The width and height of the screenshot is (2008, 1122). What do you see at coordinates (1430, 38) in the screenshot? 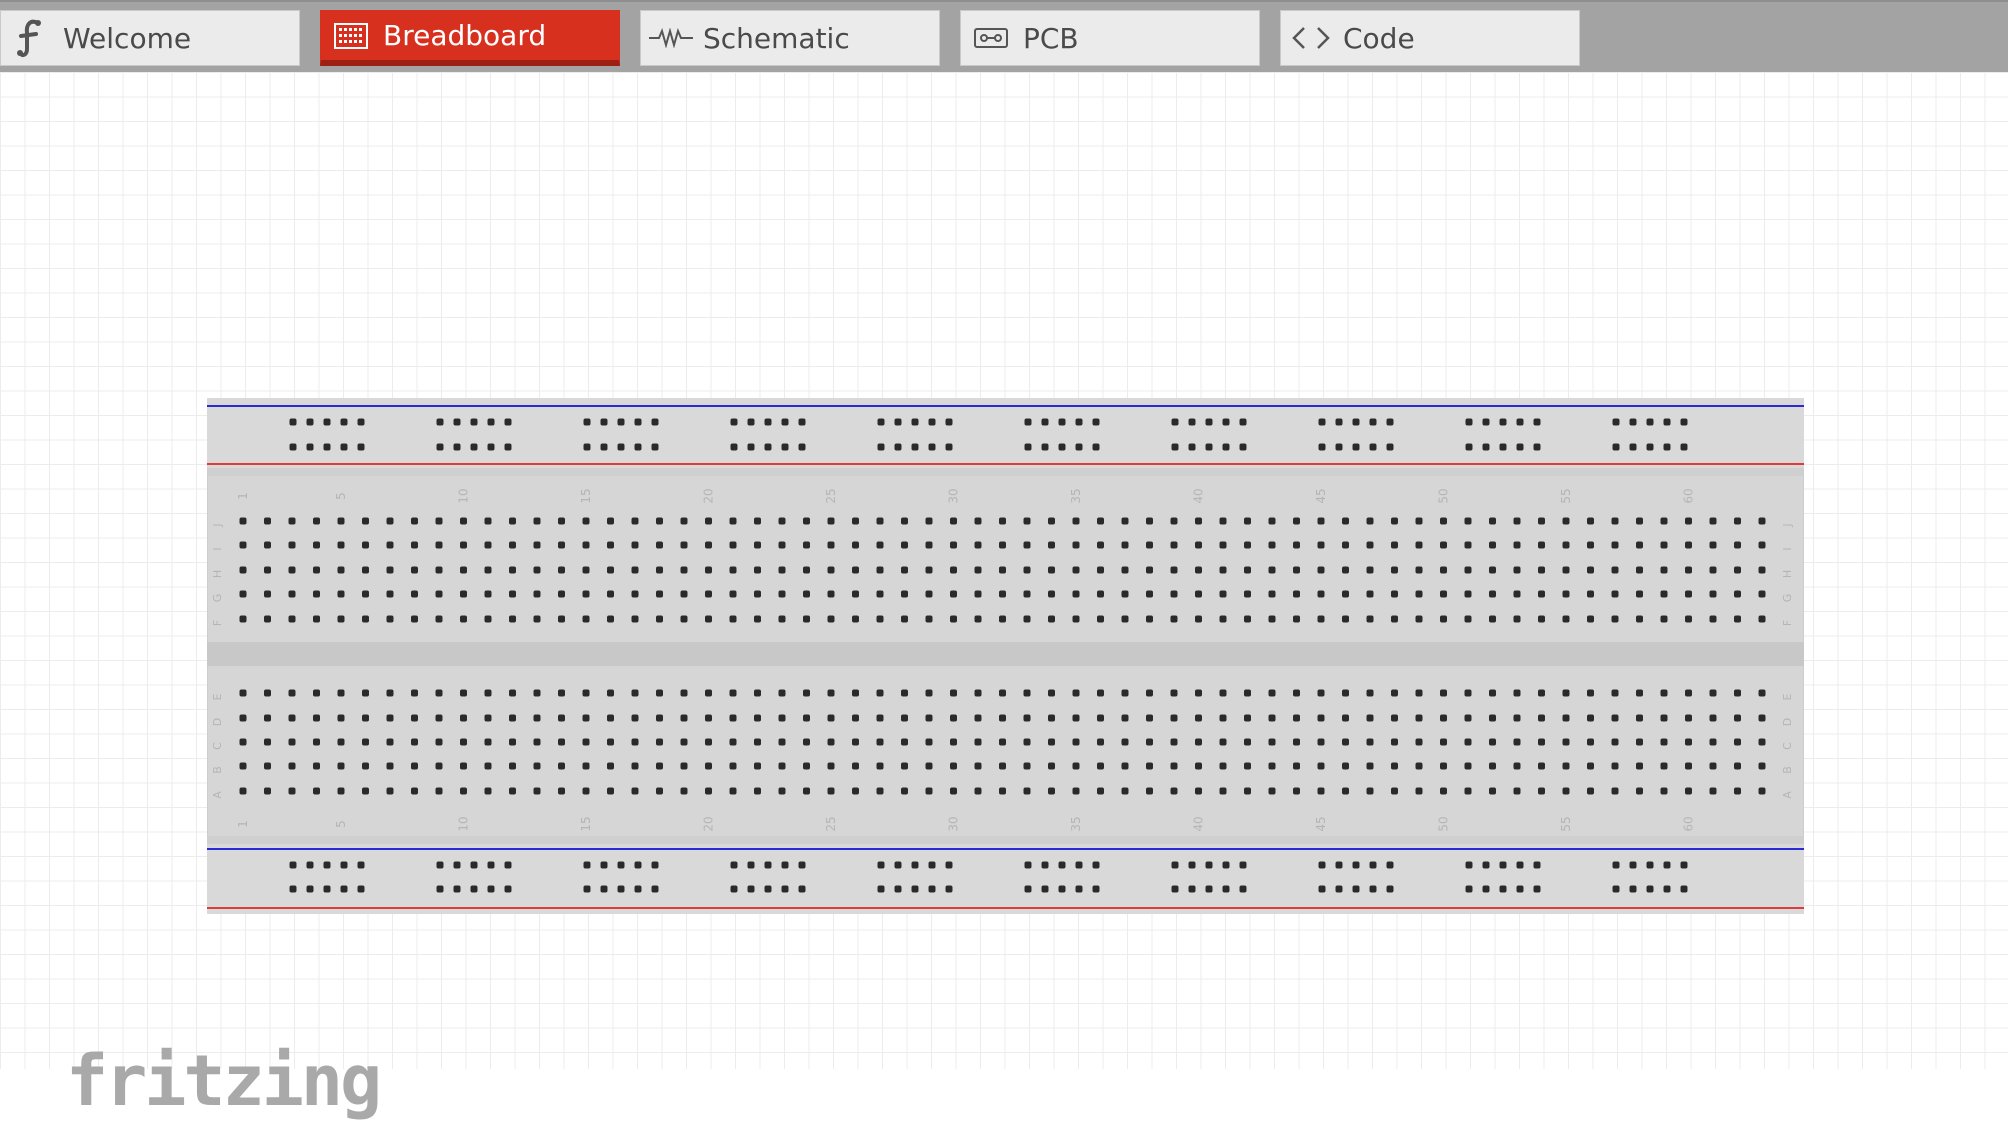
I see `tab-code: Code` at bounding box center [1430, 38].